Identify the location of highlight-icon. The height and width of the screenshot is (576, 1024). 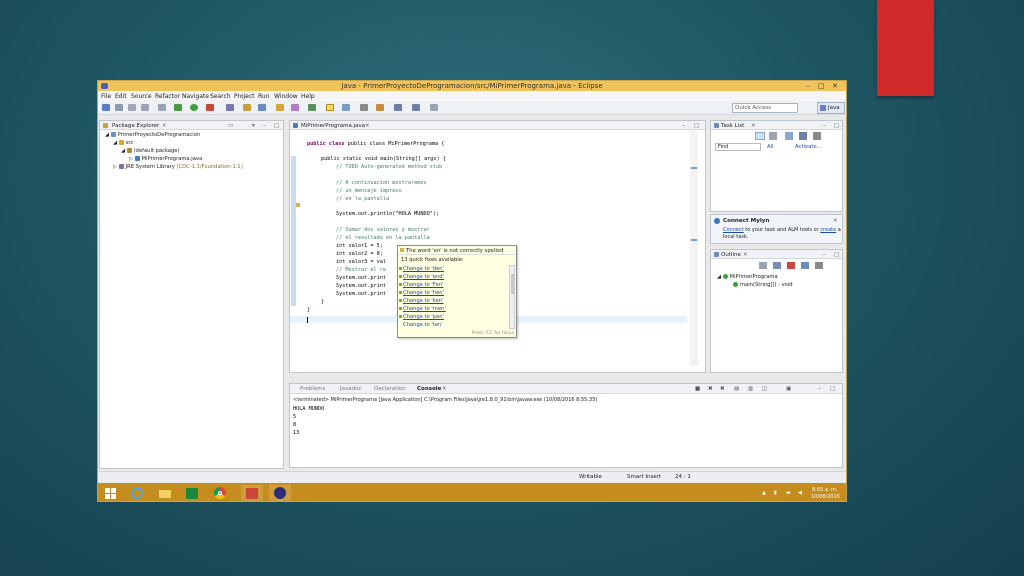
(330, 107).